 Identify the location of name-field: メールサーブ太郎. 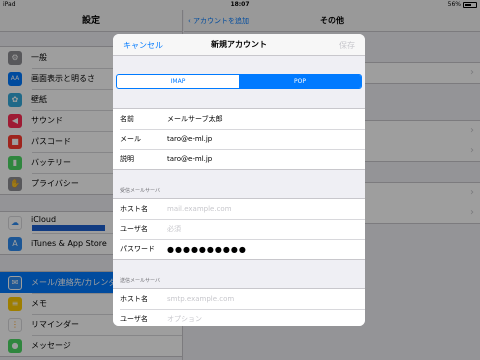
(195, 119).